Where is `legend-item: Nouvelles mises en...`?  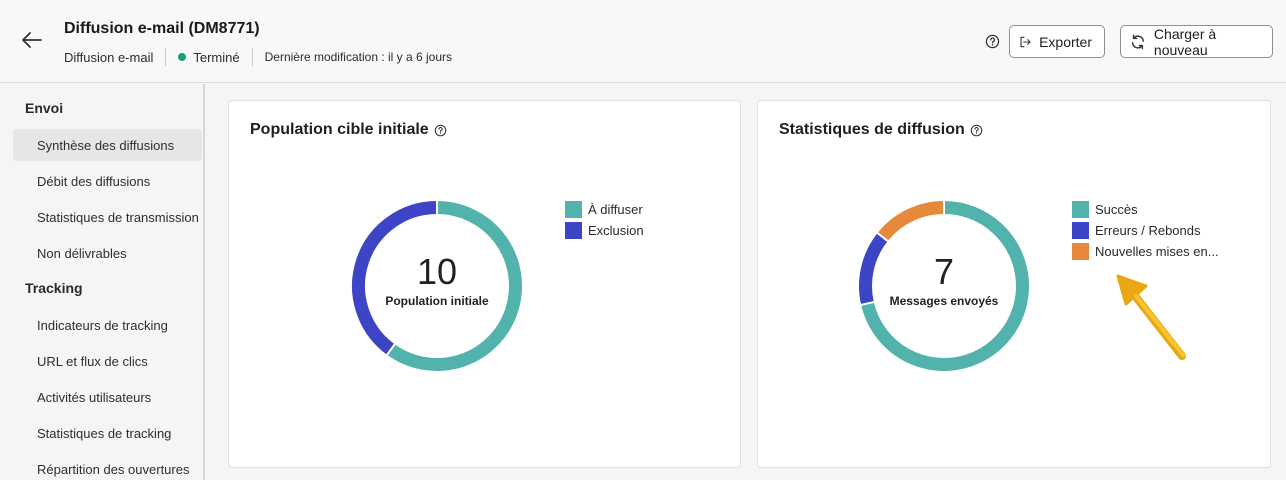 legend-item: Nouvelles mises en... is located at coordinates (1145, 251).